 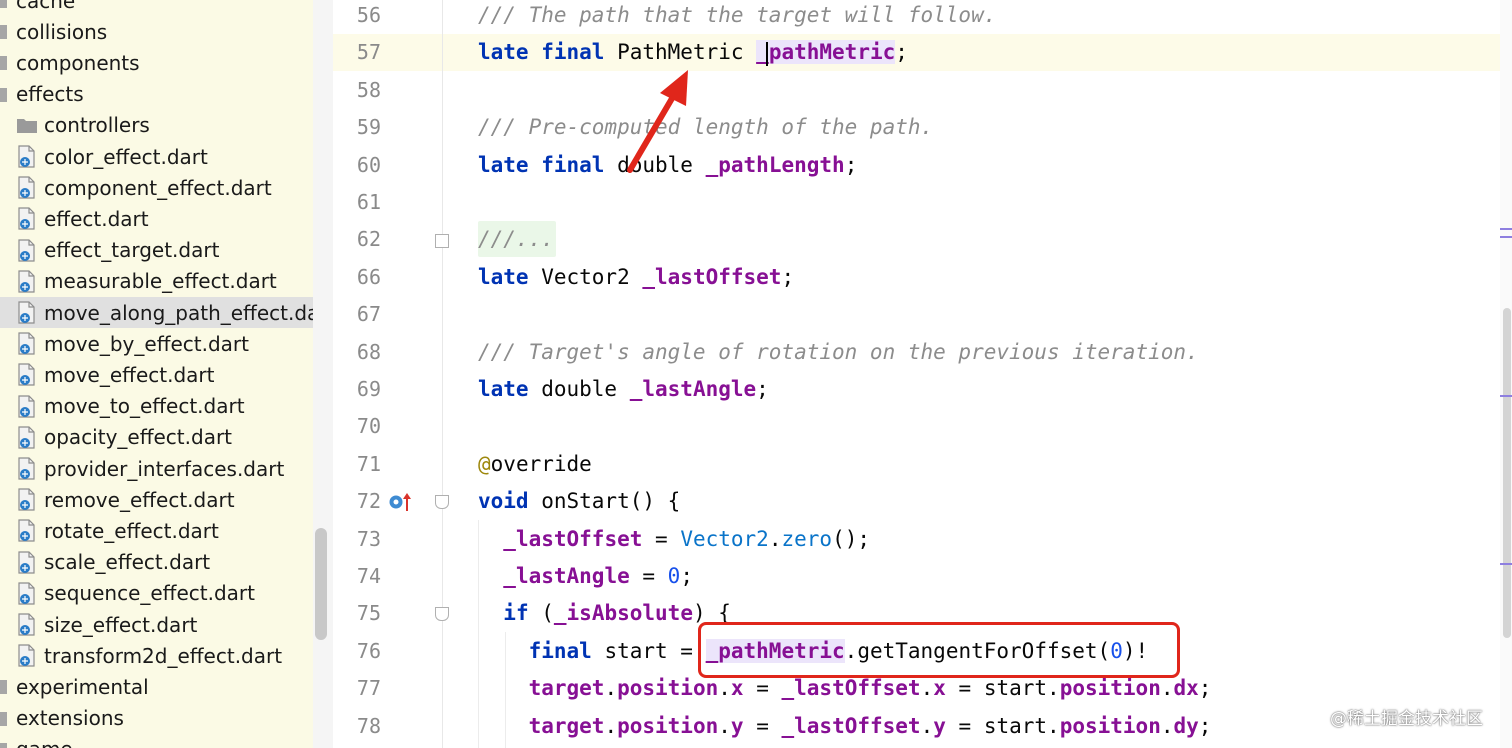 What do you see at coordinates (156, 8) in the screenshot?
I see `tree-folder-item: cache` at bounding box center [156, 8].